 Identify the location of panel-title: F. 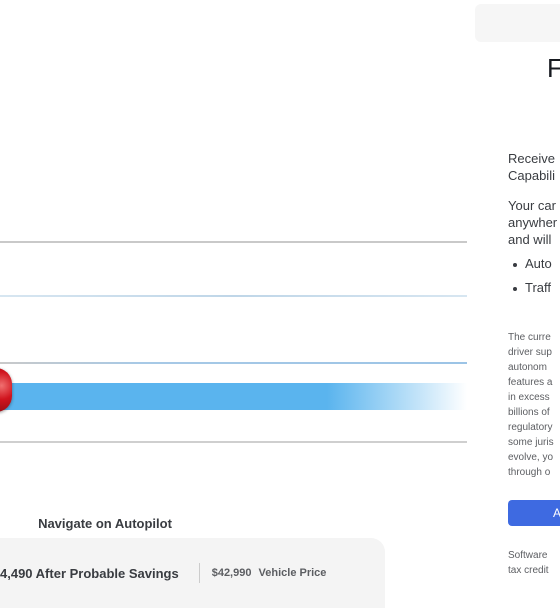
(553, 68).